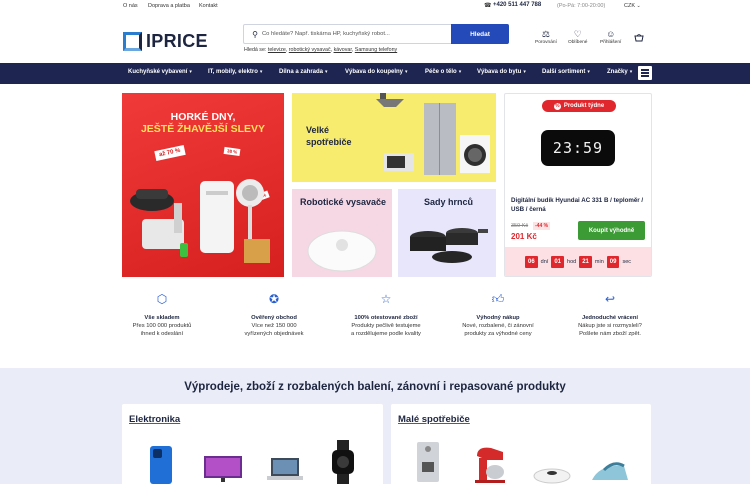 The width and height of the screenshot is (750, 494). I want to click on nav-label: Další sortiment, so click(564, 72).